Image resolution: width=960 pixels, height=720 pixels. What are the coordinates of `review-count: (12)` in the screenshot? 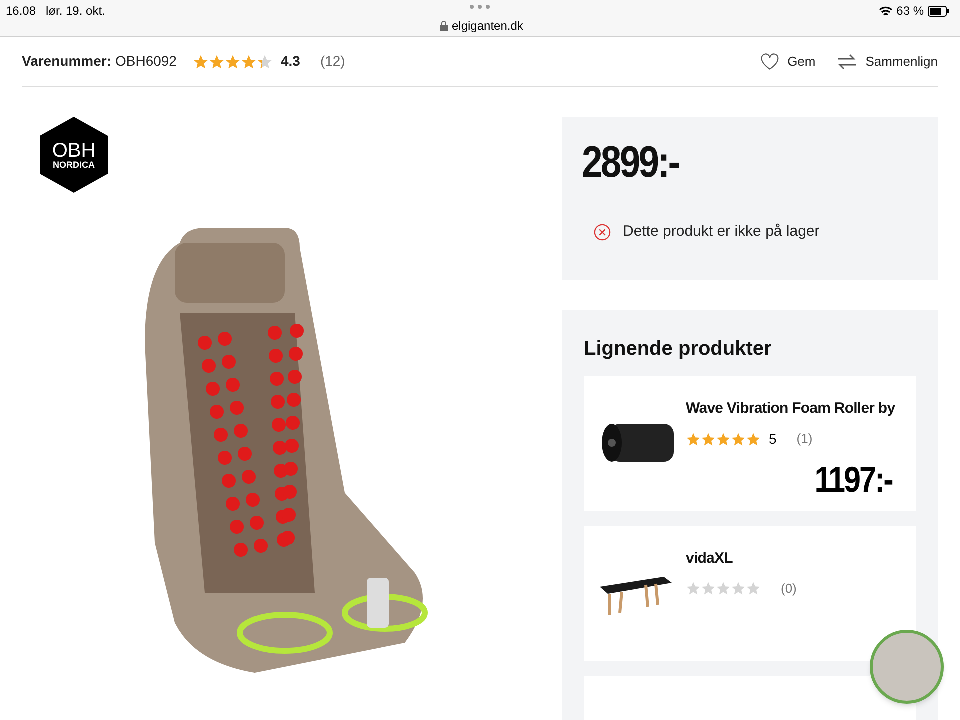 It's located at (333, 61).